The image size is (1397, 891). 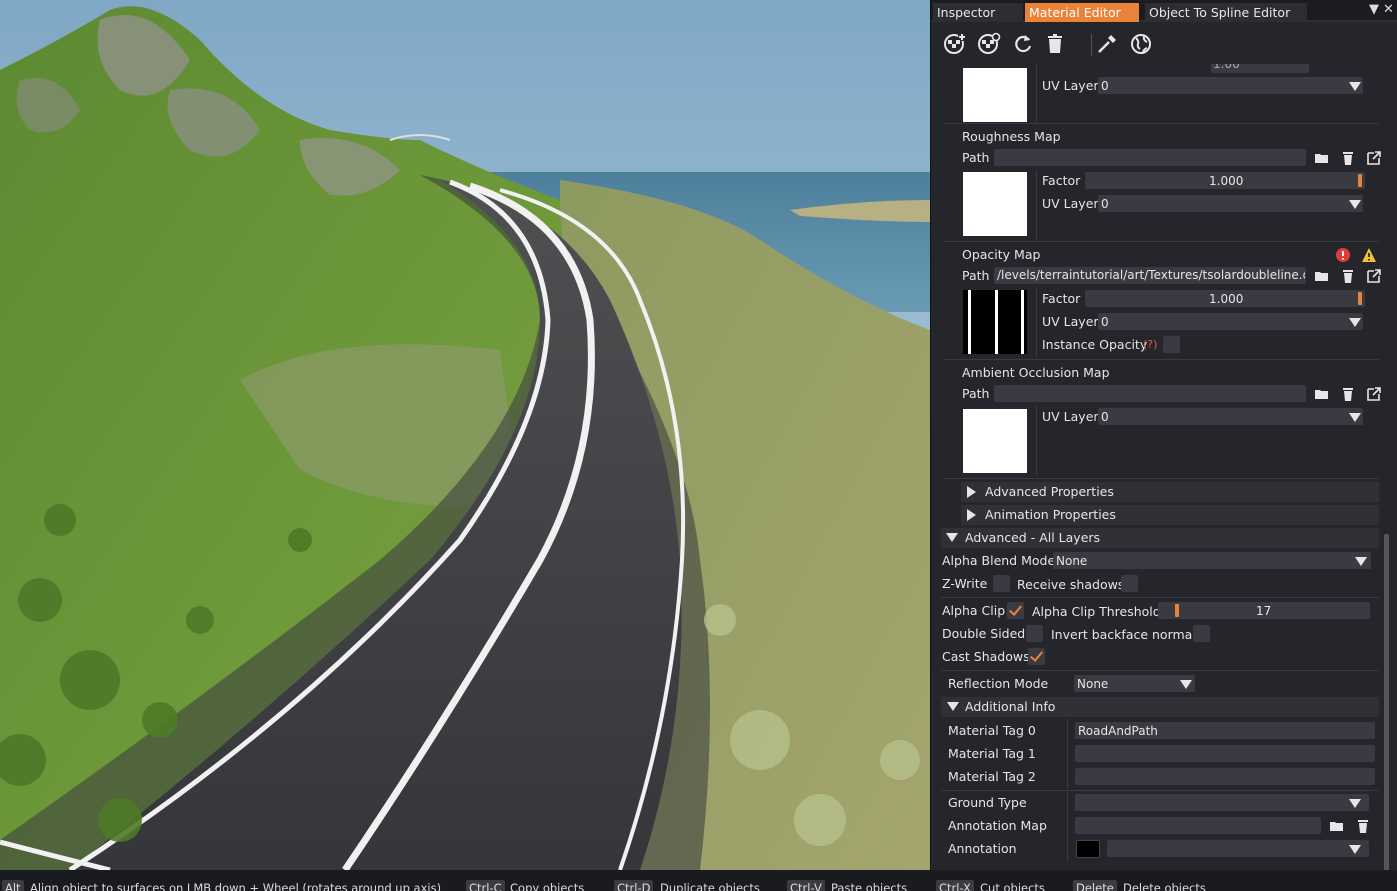 What do you see at coordinates (1230, 203) in the screenshot?
I see `roughness-uv-dropdown` at bounding box center [1230, 203].